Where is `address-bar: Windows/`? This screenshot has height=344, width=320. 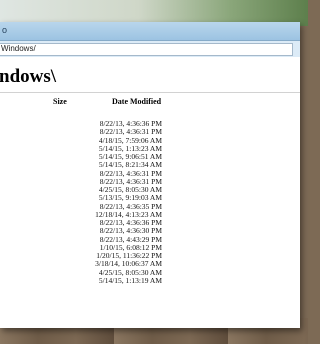 address-bar: Windows/ is located at coordinates (150, 49).